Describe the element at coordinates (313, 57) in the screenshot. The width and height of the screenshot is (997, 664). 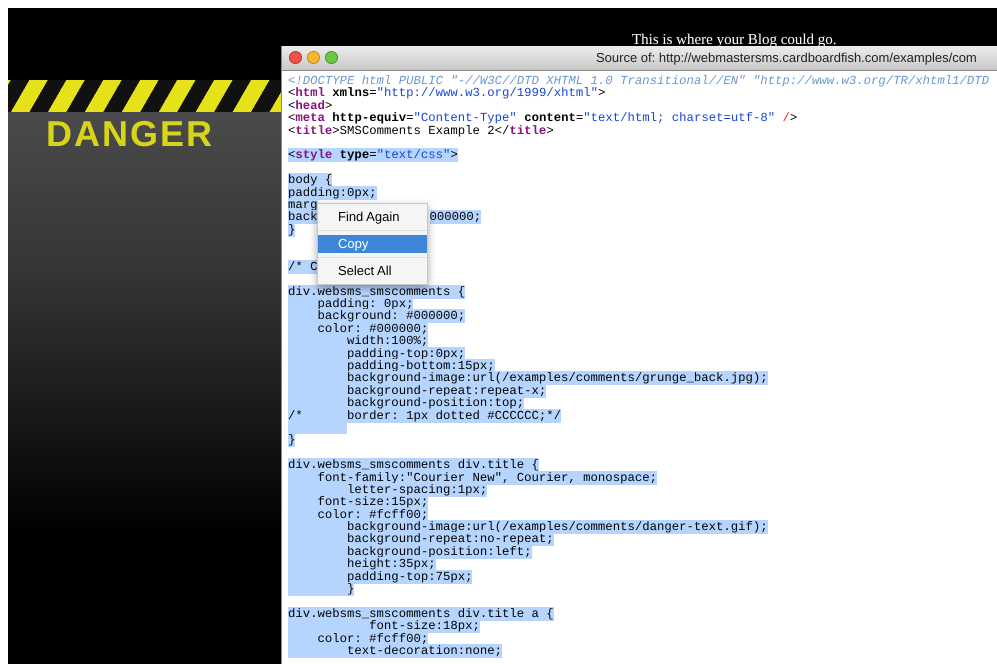
I see `minimize-icon` at that location.